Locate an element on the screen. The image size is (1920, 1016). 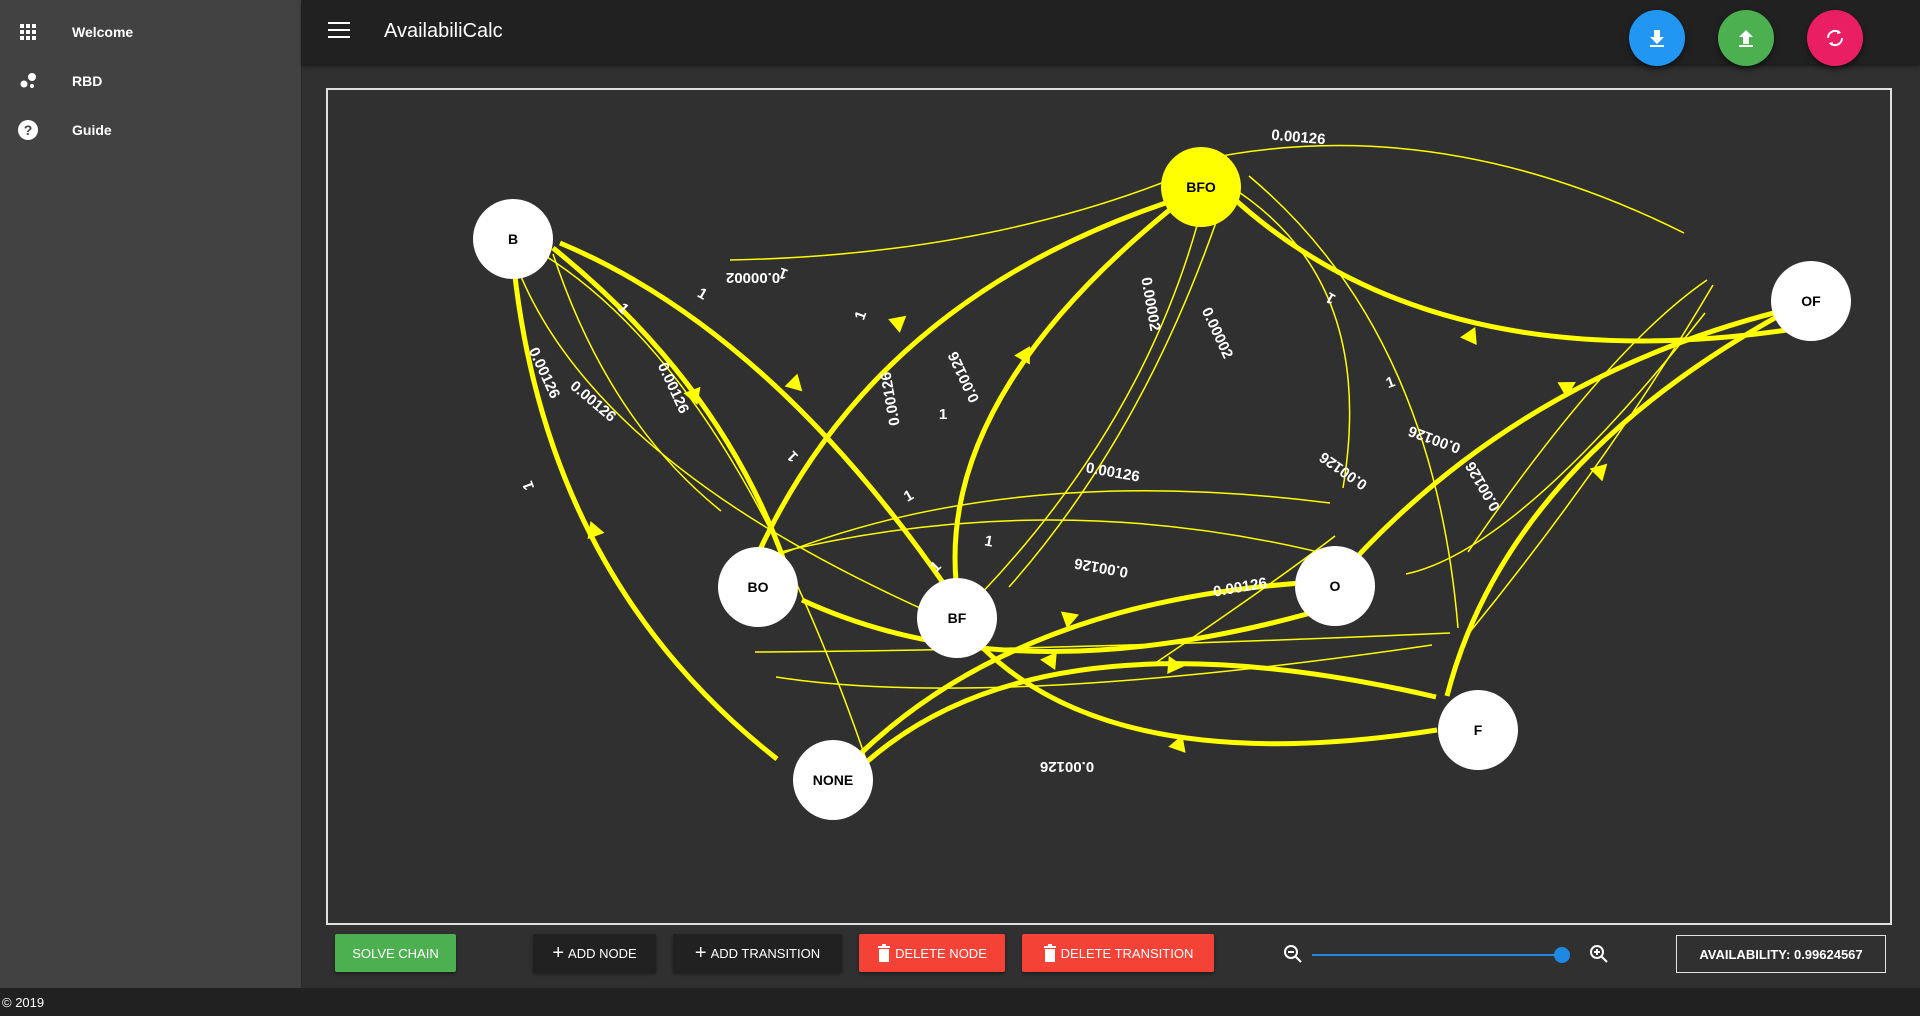
node-label: F is located at coordinates (1478, 730).